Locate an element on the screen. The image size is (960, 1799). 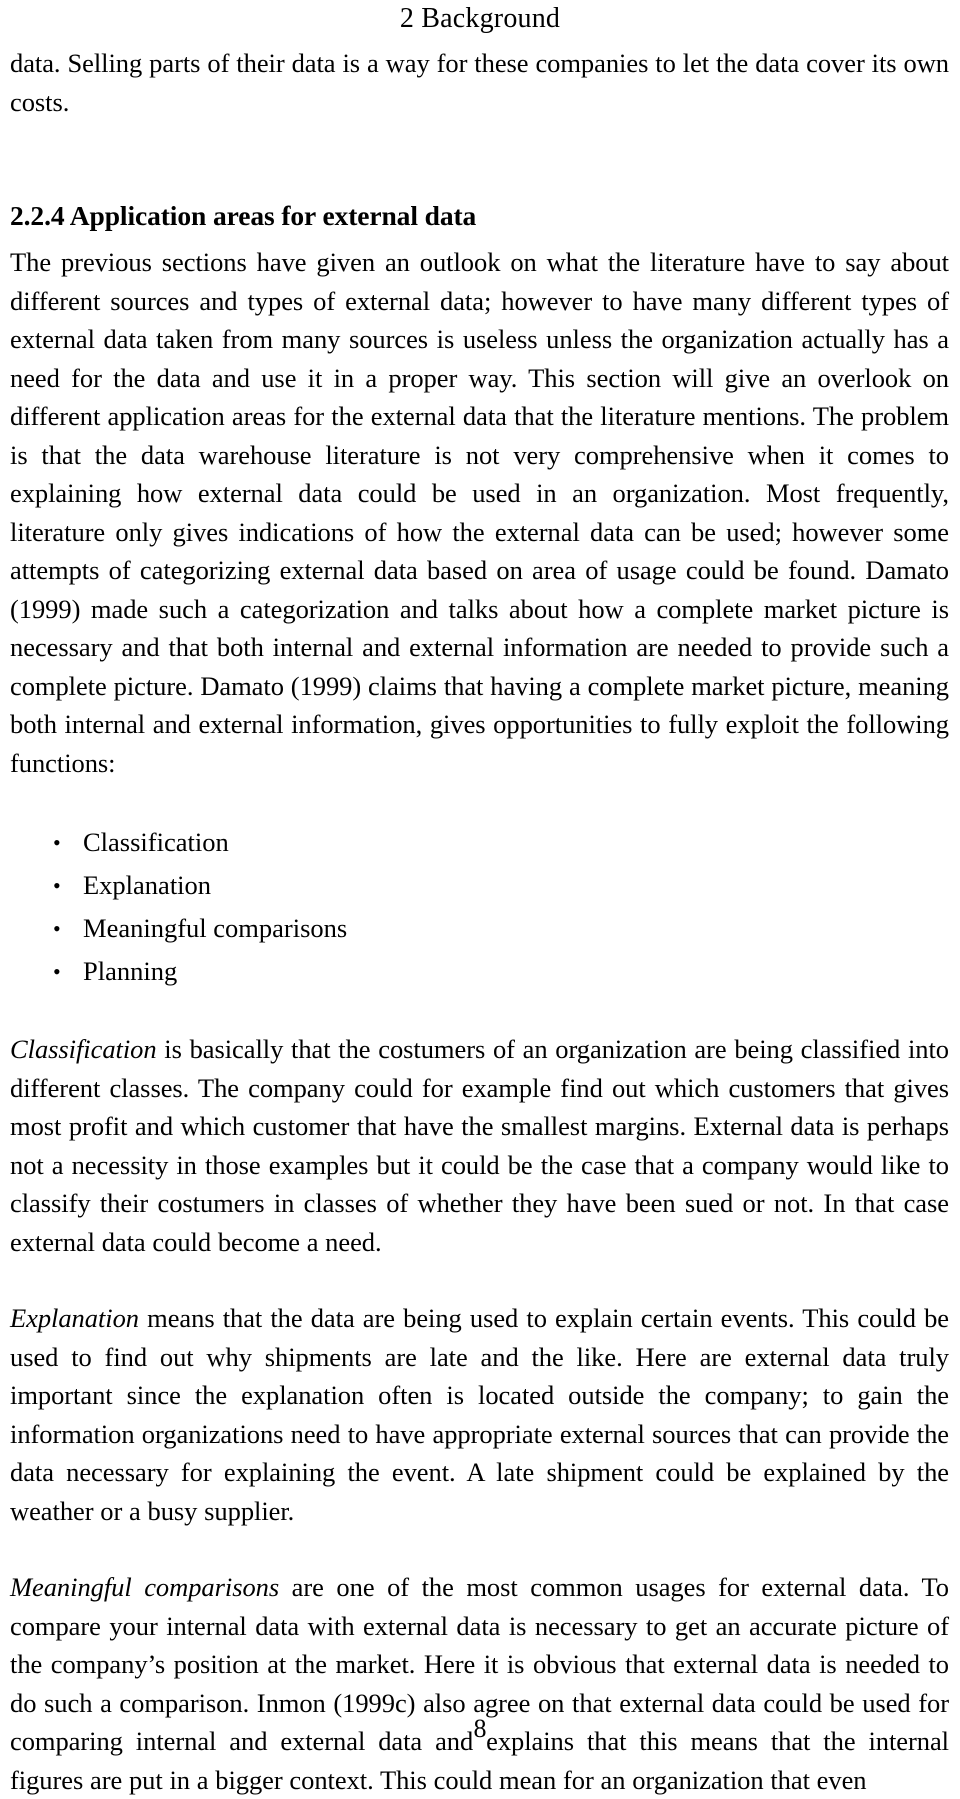
list-item: • Explanation is located at coordinates (479, 885).